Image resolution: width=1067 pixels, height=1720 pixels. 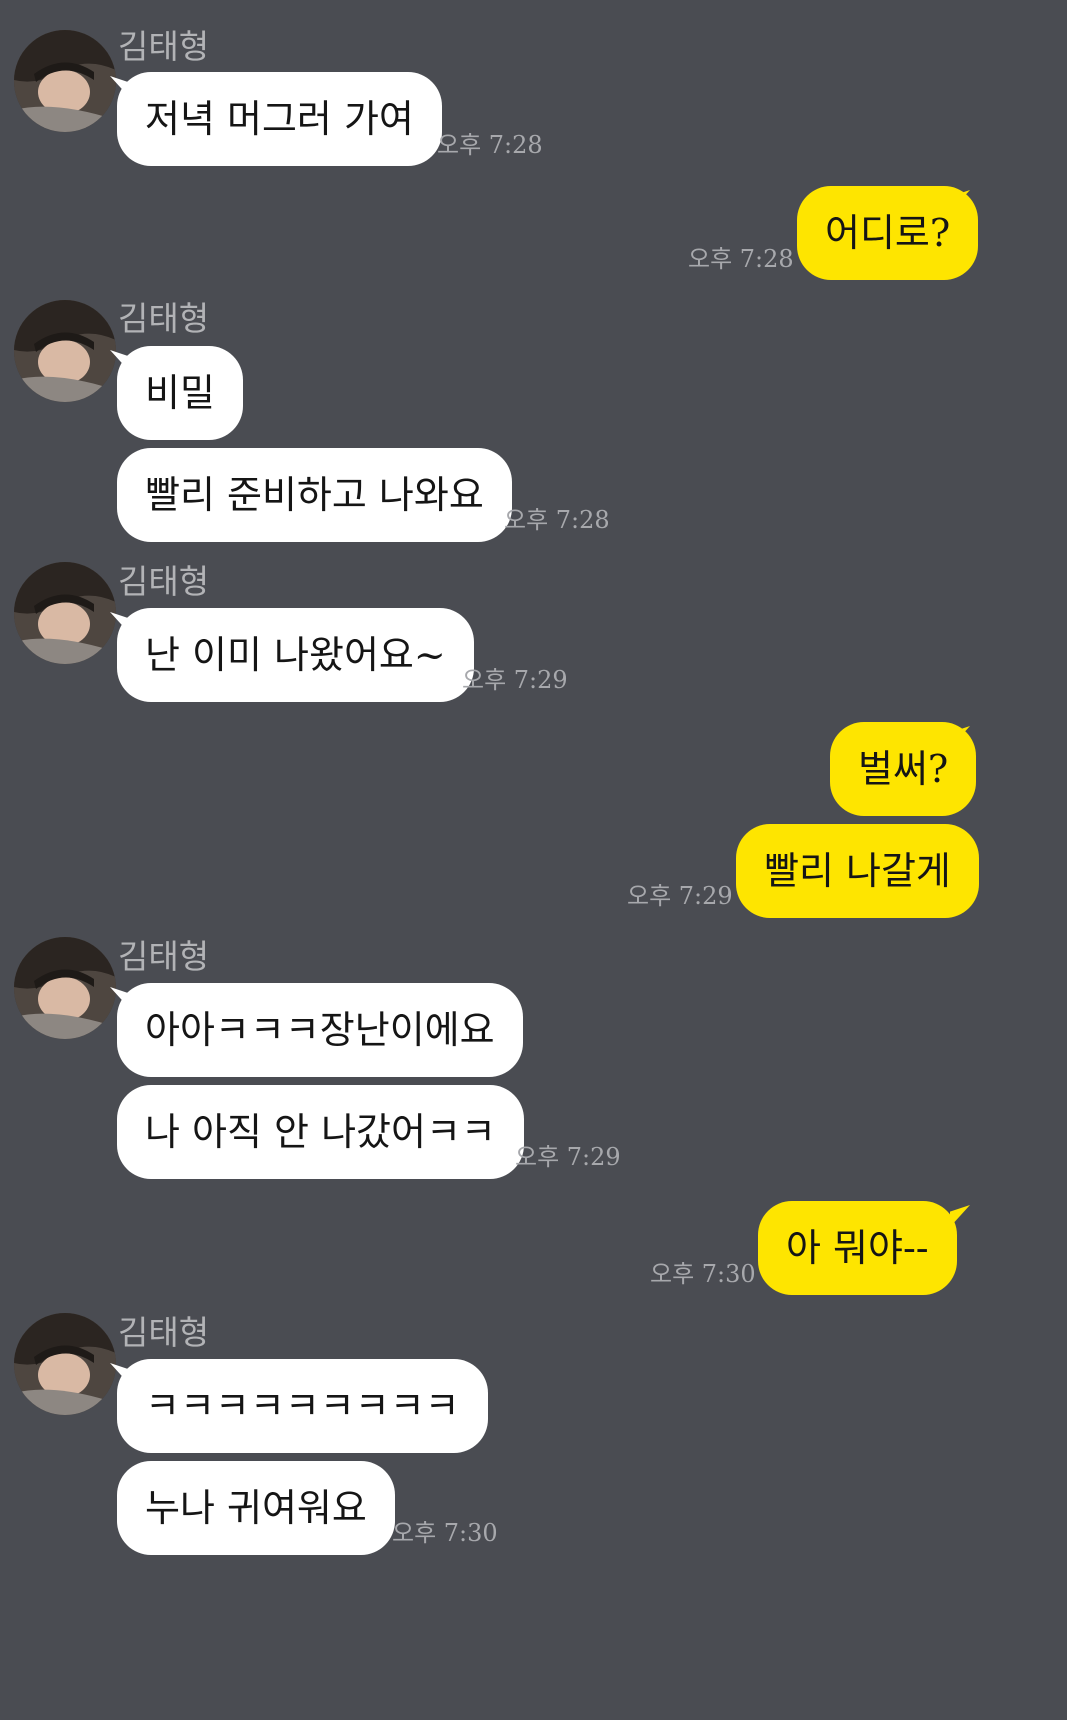 What do you see at coordinates (279, 119) in the screenshot?
I see `message-bubble-incoming: 저녁 머그러 가여` at bounding box center [279, 119].